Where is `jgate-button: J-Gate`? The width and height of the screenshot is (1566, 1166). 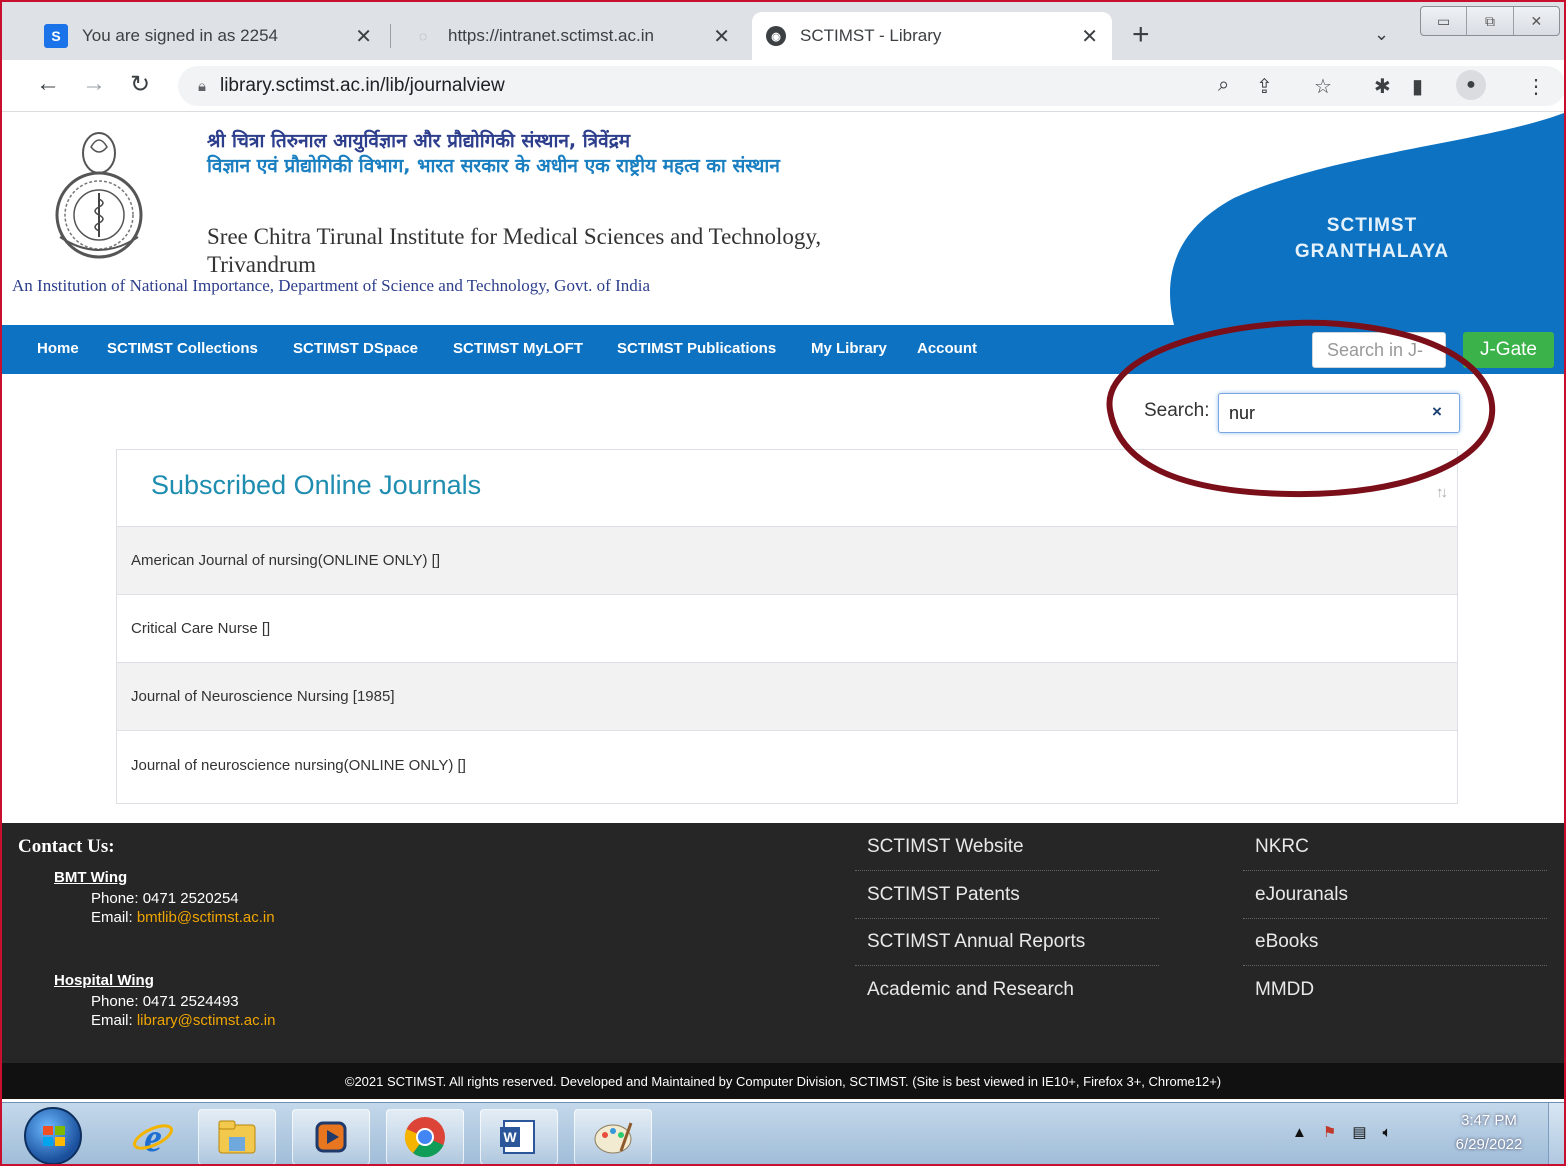
jgate-button: J-Gate is located at coordinates (1508, 350).